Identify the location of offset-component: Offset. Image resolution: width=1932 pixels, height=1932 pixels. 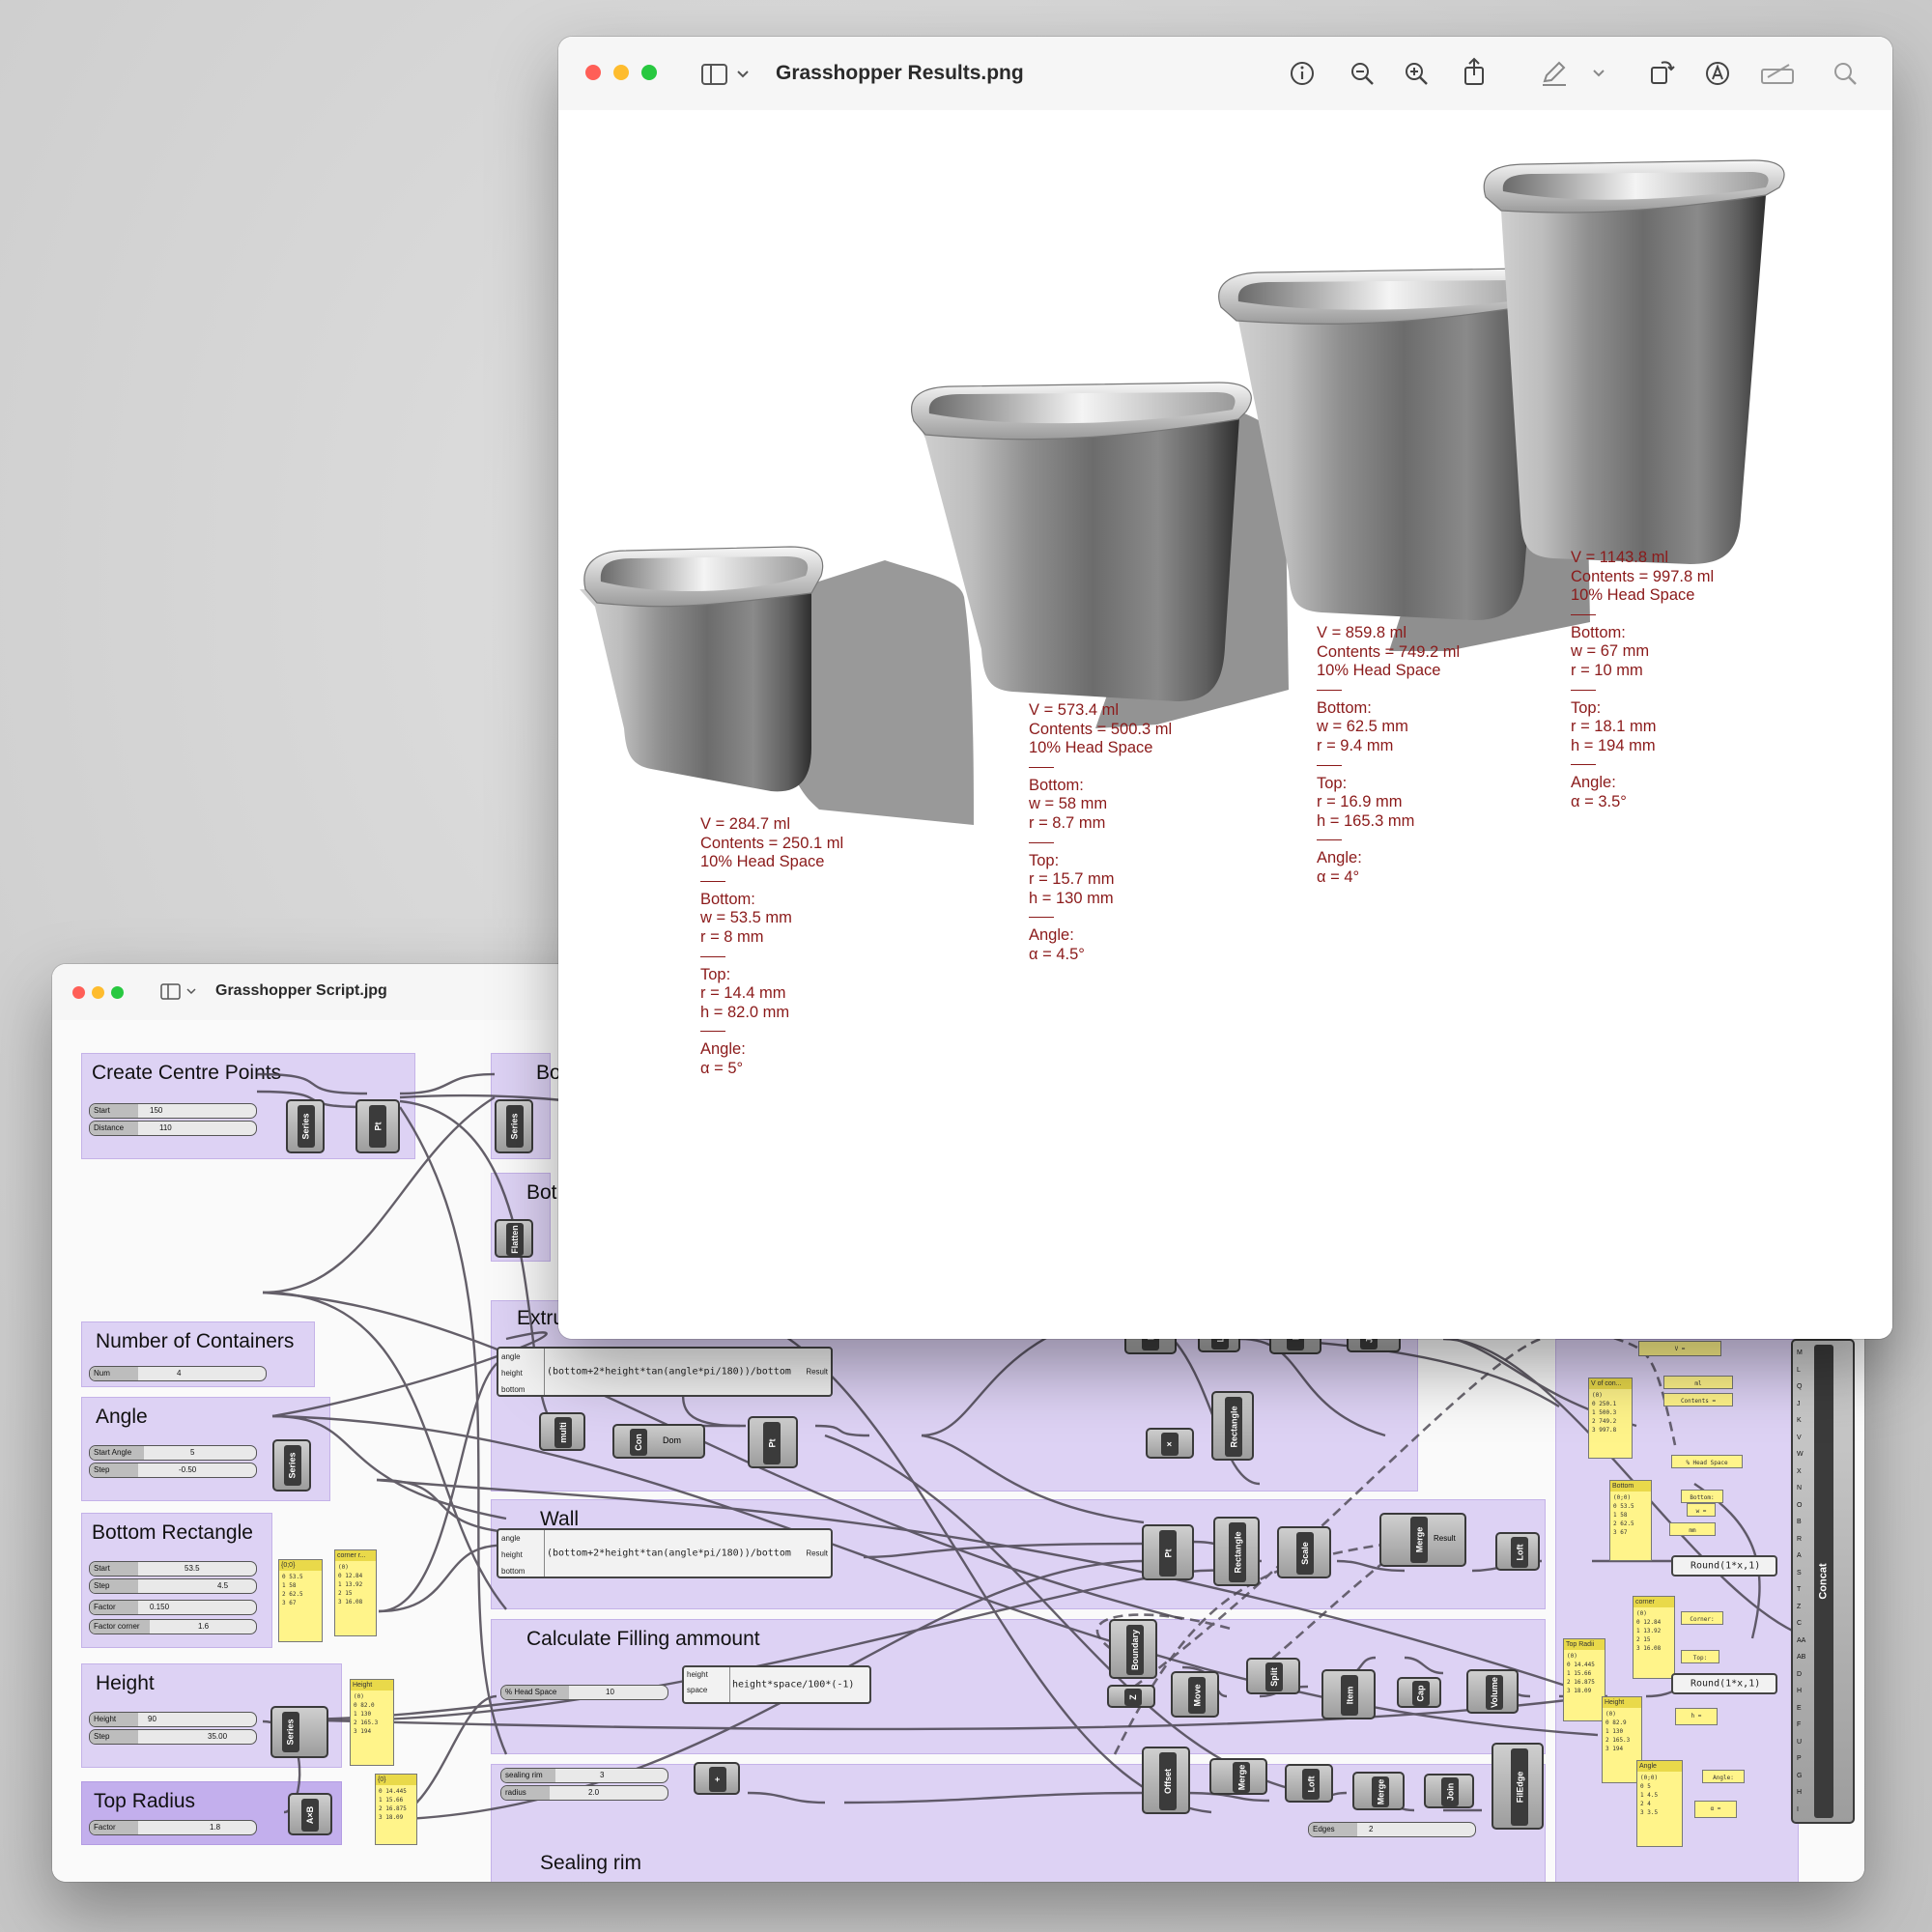
(1166, 1780).